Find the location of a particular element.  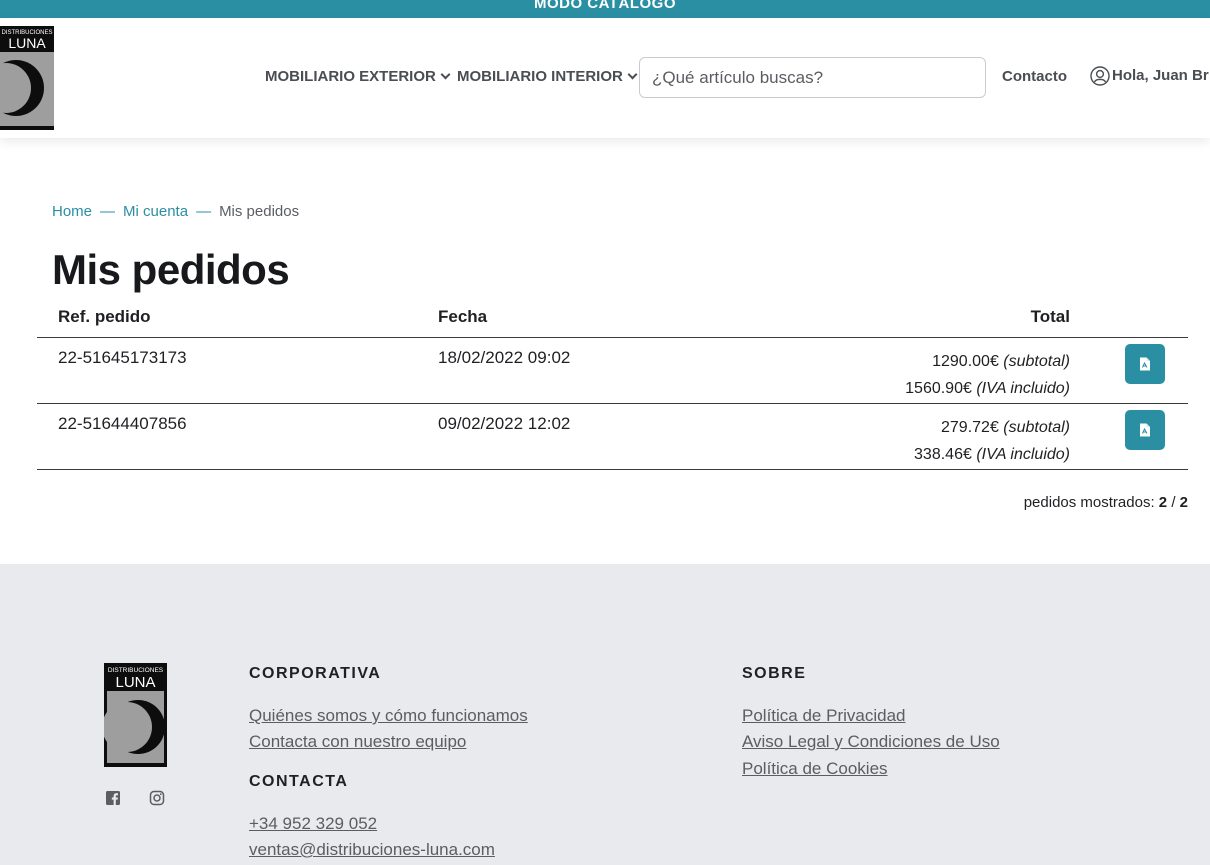

user-icon is located at coordinates (1100, 76).